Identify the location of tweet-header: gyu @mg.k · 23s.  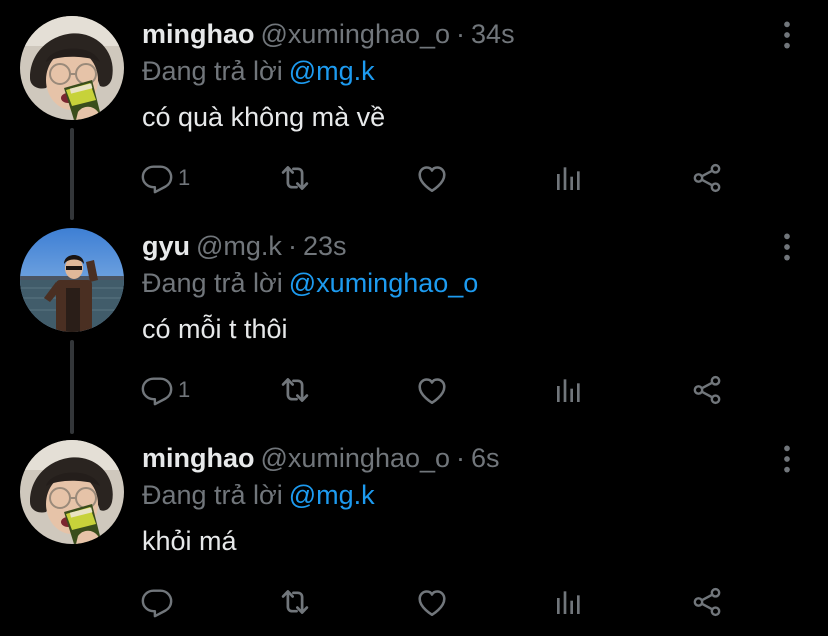
(244, 246).